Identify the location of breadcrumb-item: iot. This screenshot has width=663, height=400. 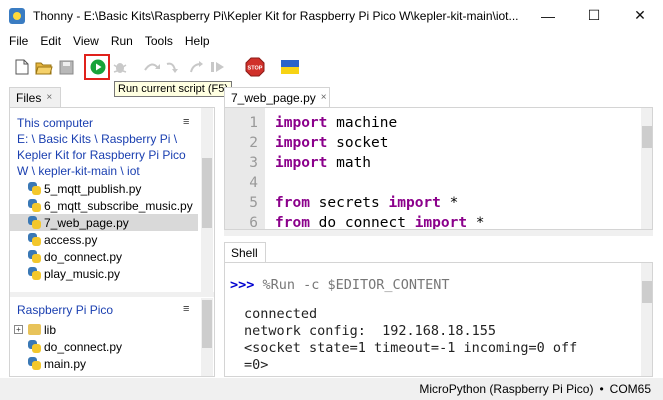
(133, 171).